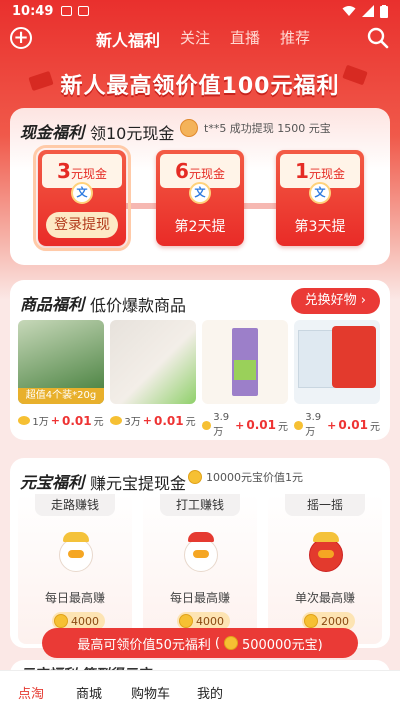  Describe the element at coordinates (52, 132) in the screenshot. I see `cash-title: 现金福利` at that location.